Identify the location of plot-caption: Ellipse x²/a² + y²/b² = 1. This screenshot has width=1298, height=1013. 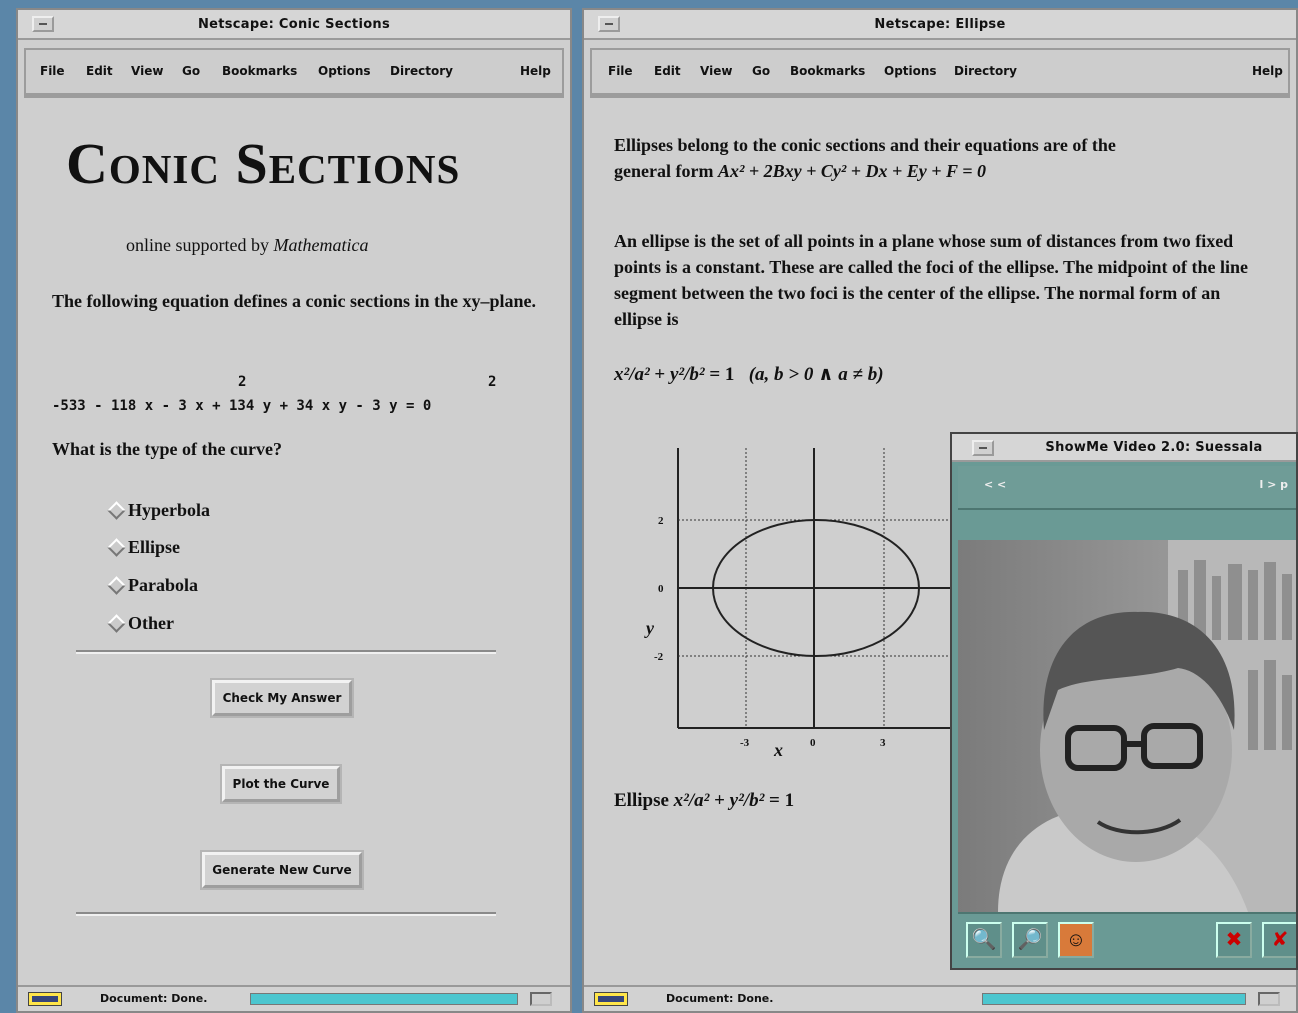
(704, 800).